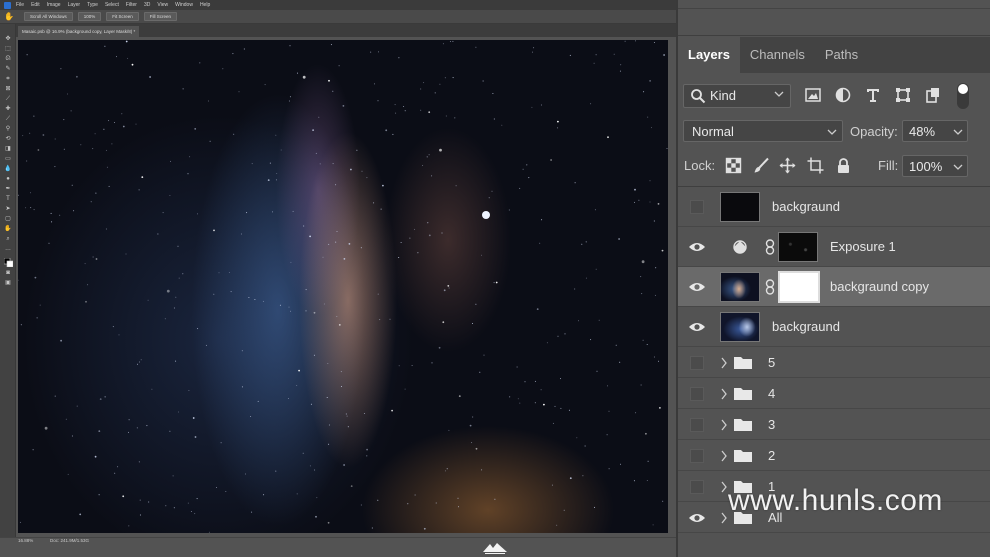 Image resolution: width=990 pixels, height=557 pixels. What do you see at coordinates (92, 5) in the screenshot?
I see `menu-type: Type` at bounding box center [92, 5].